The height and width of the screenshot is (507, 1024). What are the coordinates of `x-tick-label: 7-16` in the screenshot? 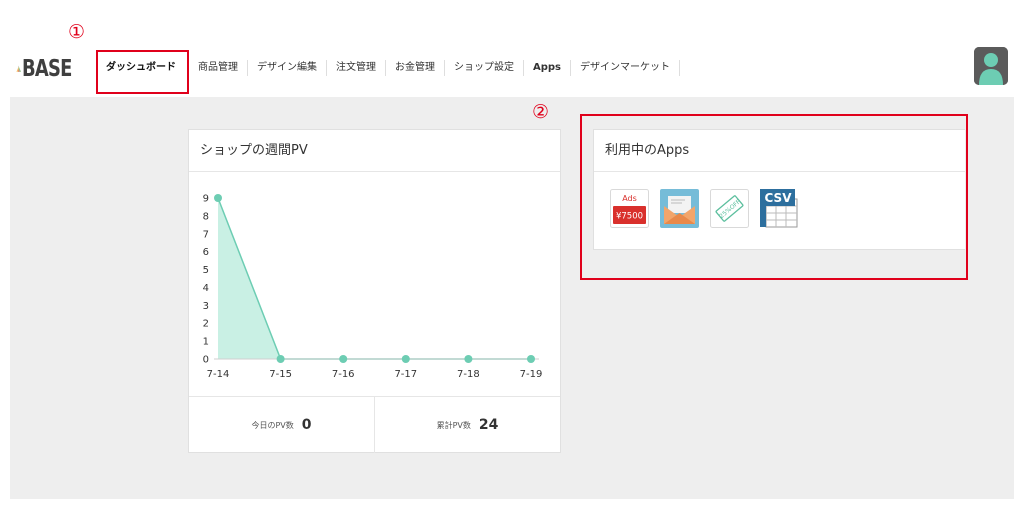 It's located at (343, 374).